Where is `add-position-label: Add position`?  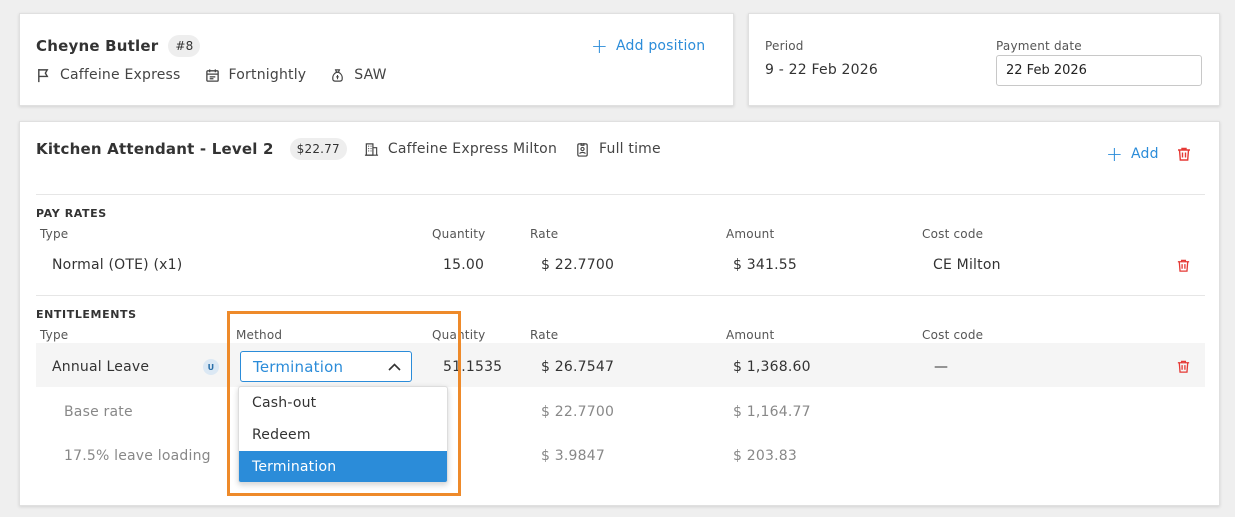
add-position-label: Add position is located at coordinates (660, 46).